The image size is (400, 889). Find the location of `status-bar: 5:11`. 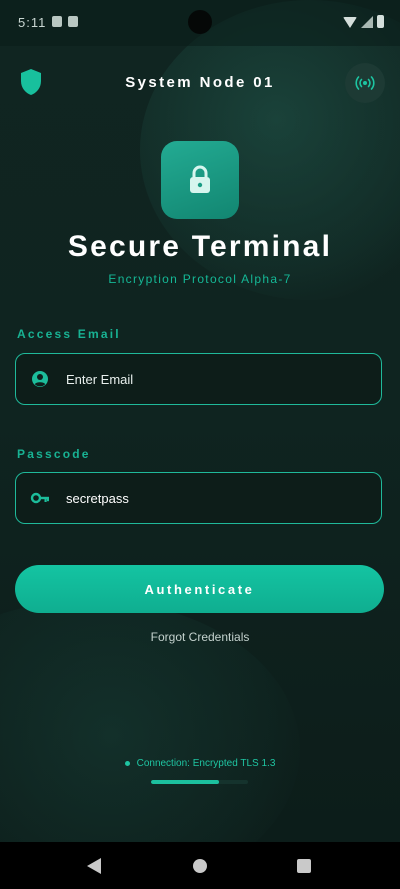

status-bar: 5:11 is located at coordinates (200, 23).